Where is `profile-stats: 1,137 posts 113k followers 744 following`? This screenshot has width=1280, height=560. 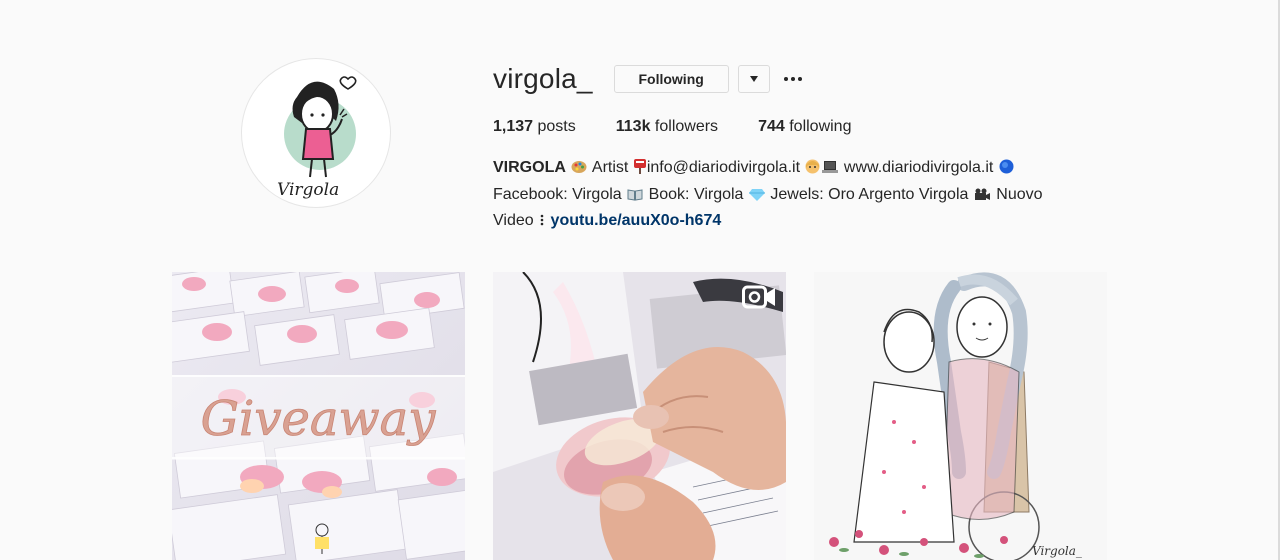 profile-stats: 1,137 posts 113k followers 744 following is located at coordinates (783, 127).